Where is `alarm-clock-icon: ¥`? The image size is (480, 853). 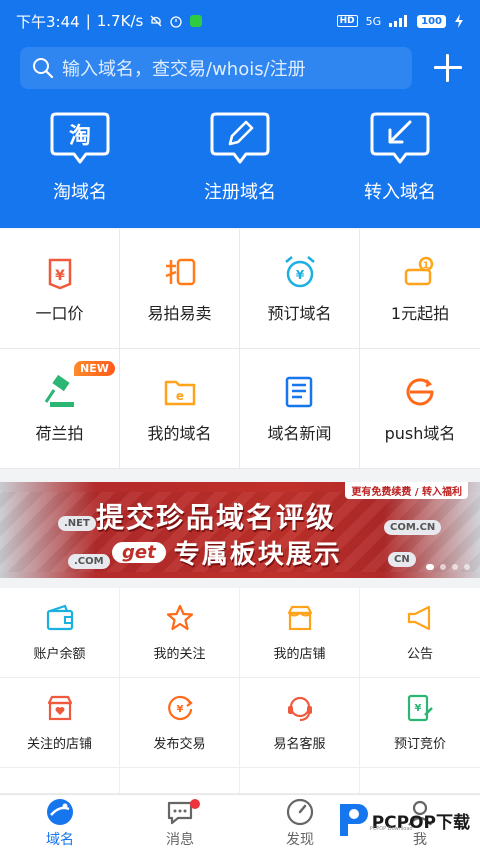
alarm-clock-icon: ¥ is located at coordinates (299, 271).